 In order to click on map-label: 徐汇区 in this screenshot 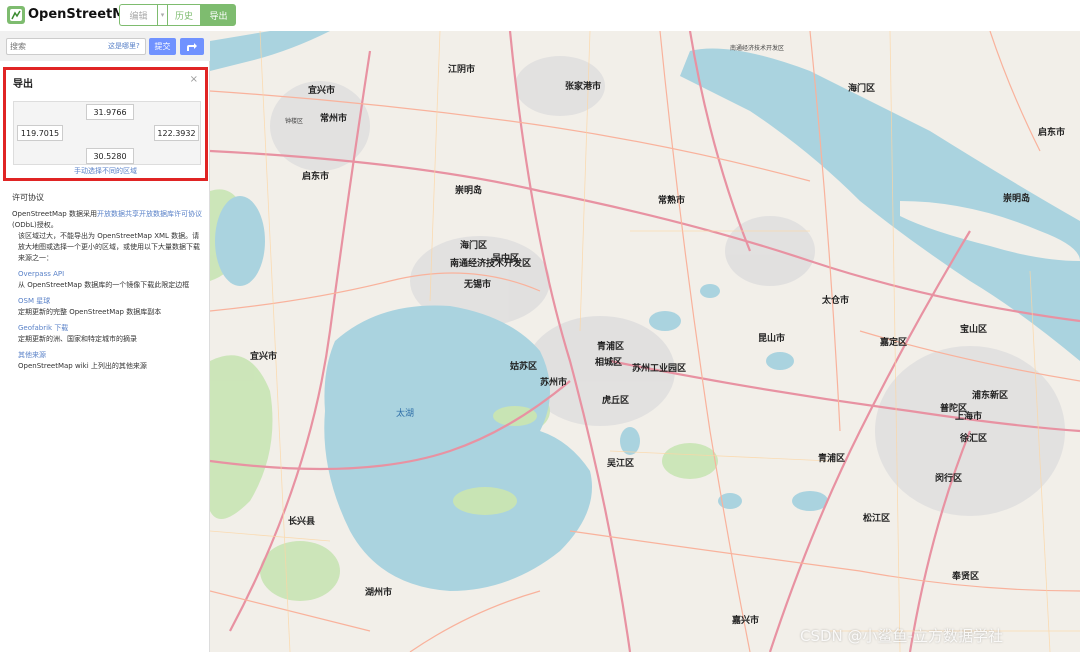, I will do `click(974, 439)`.